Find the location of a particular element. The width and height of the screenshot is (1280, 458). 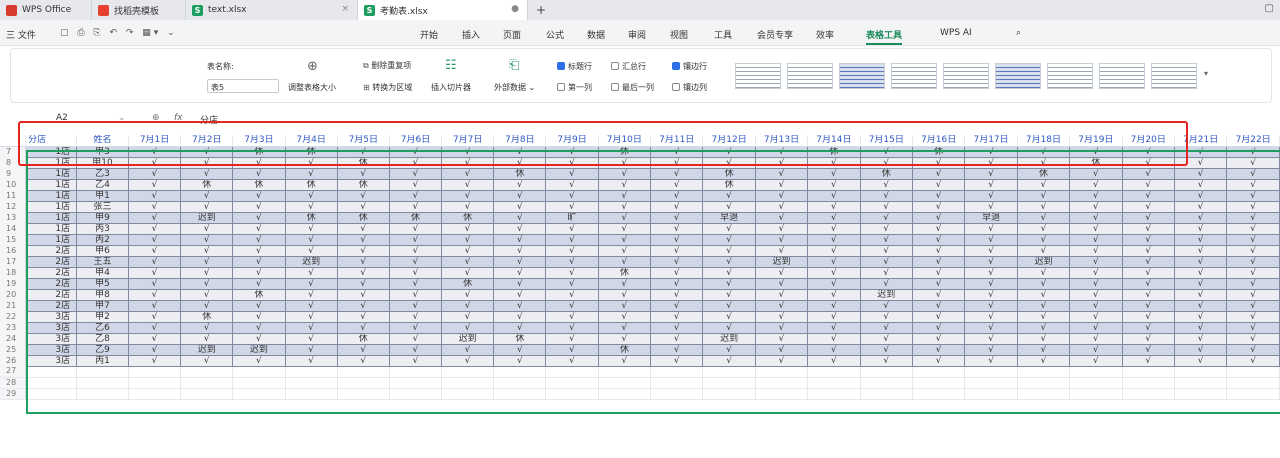

external-data-dropdown-icon: ⌄ is located at coordinates (531, 87).